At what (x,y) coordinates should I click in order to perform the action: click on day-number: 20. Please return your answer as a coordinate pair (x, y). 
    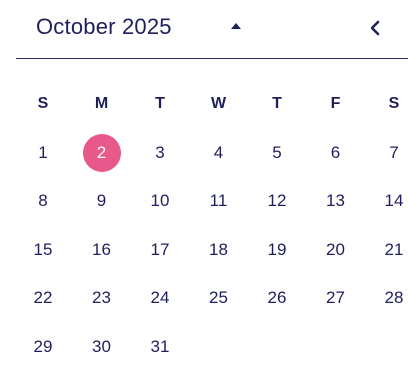
    Looking at the image, I should click on (336, 250).